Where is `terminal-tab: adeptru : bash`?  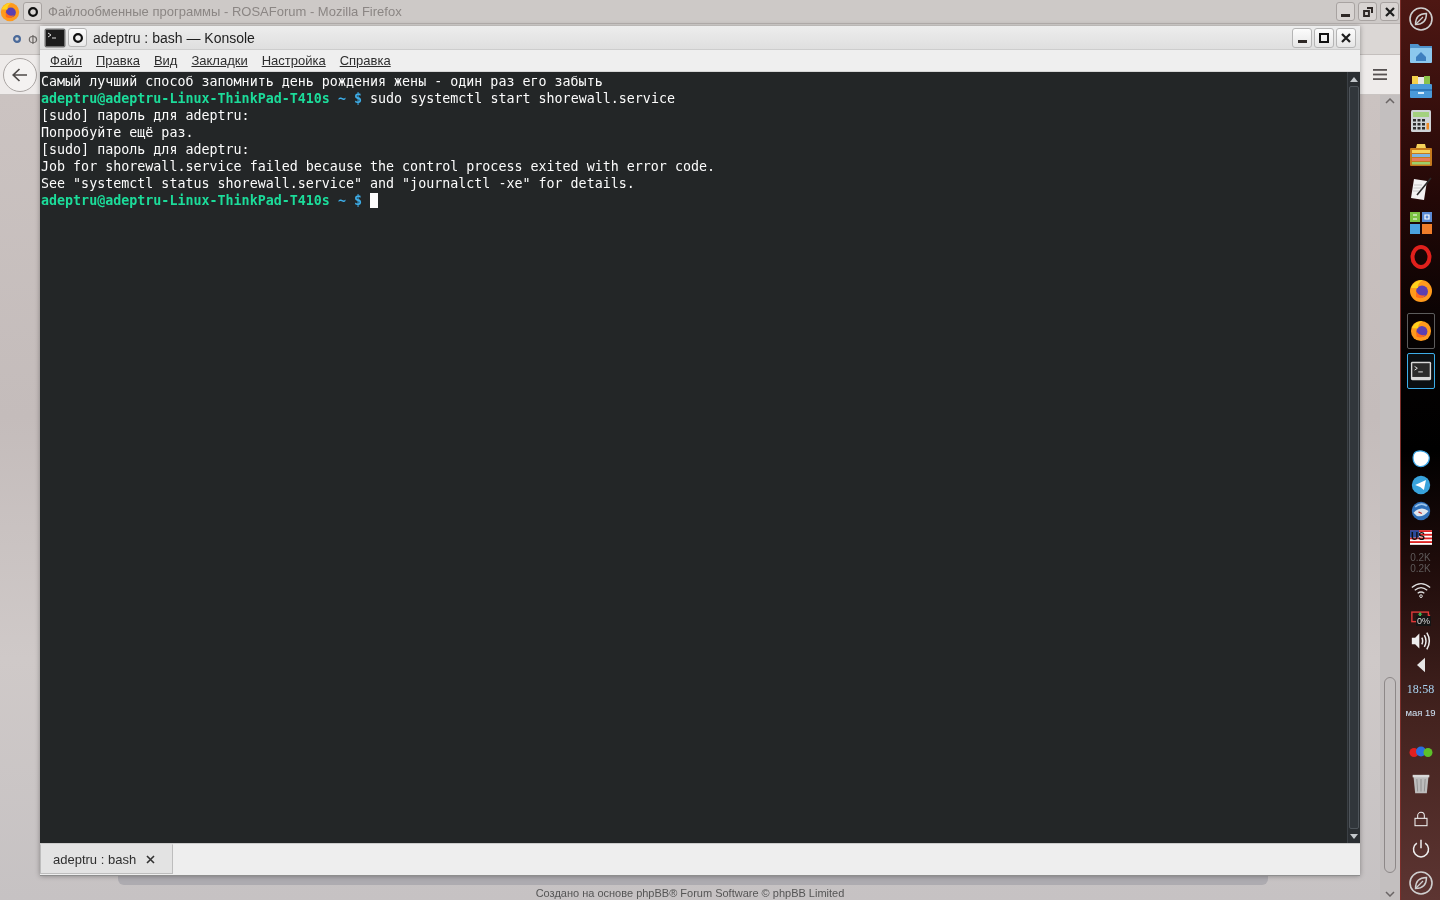 terminal-tab: adeptru : bash is located at coordinates (106, 859).